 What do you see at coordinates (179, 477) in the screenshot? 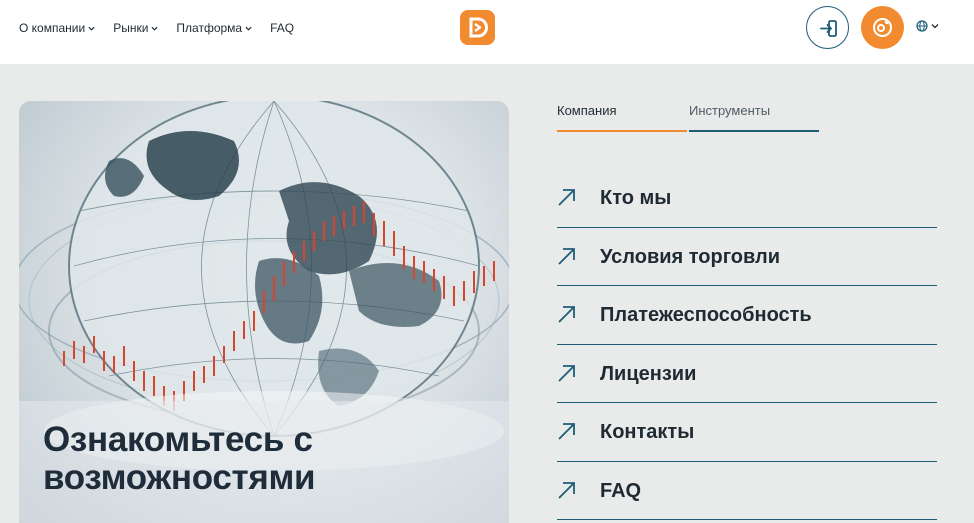
I see `hero-title-line2: возможностями` at bounding box center [179, 477].